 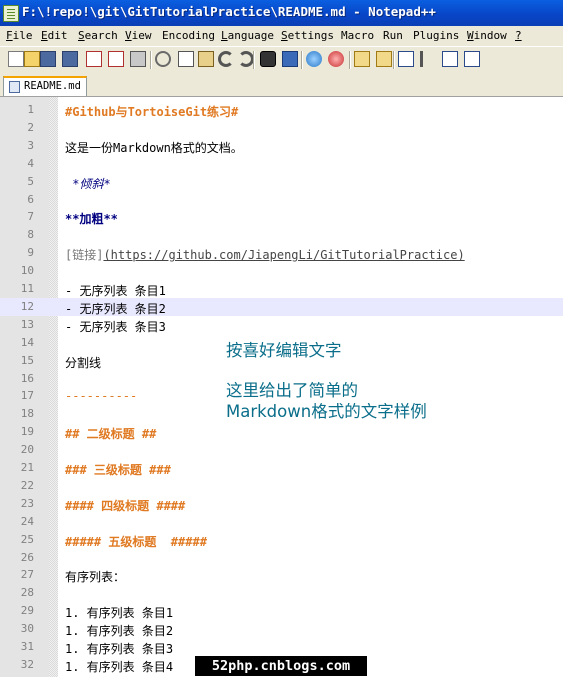 What do you see at coordinates (281, 558) in the screenshot?
I see `editor-line: 26` at bounding box center [281, 558].